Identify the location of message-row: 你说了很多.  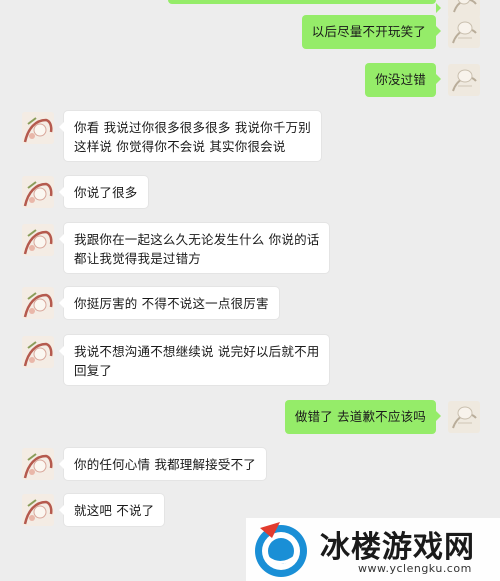
(250, 192).